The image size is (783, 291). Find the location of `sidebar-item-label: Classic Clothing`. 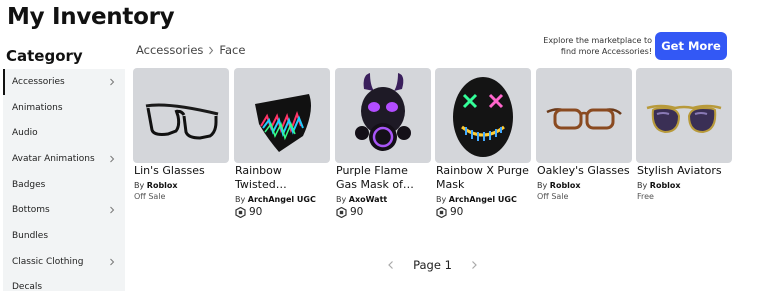

sidebar-item-label: Classic Clothing is located at coordinates (48, 261).